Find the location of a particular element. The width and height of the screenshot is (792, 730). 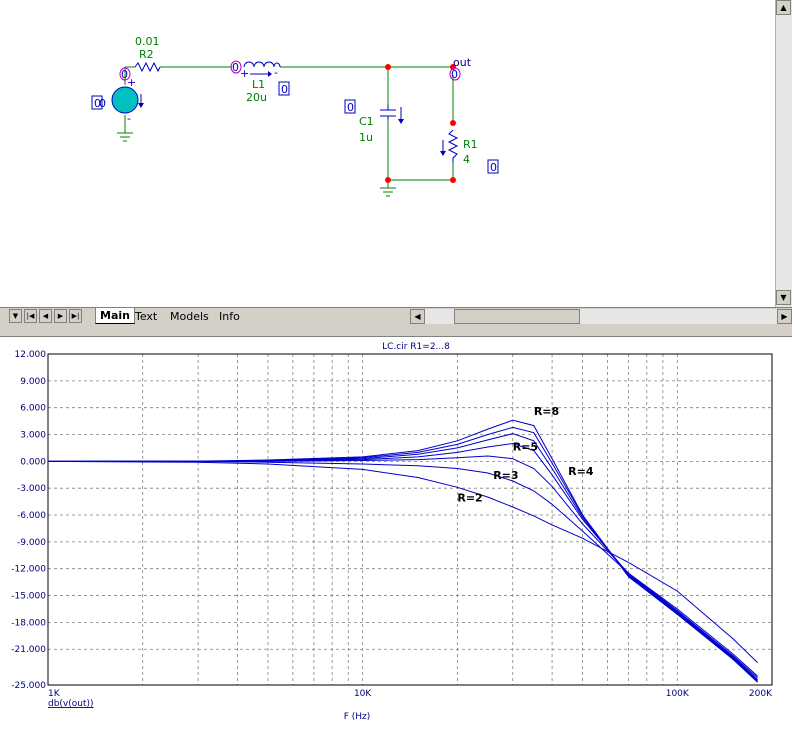

scroll-menu-icon: ▼ is located at coordinates (15, 316).